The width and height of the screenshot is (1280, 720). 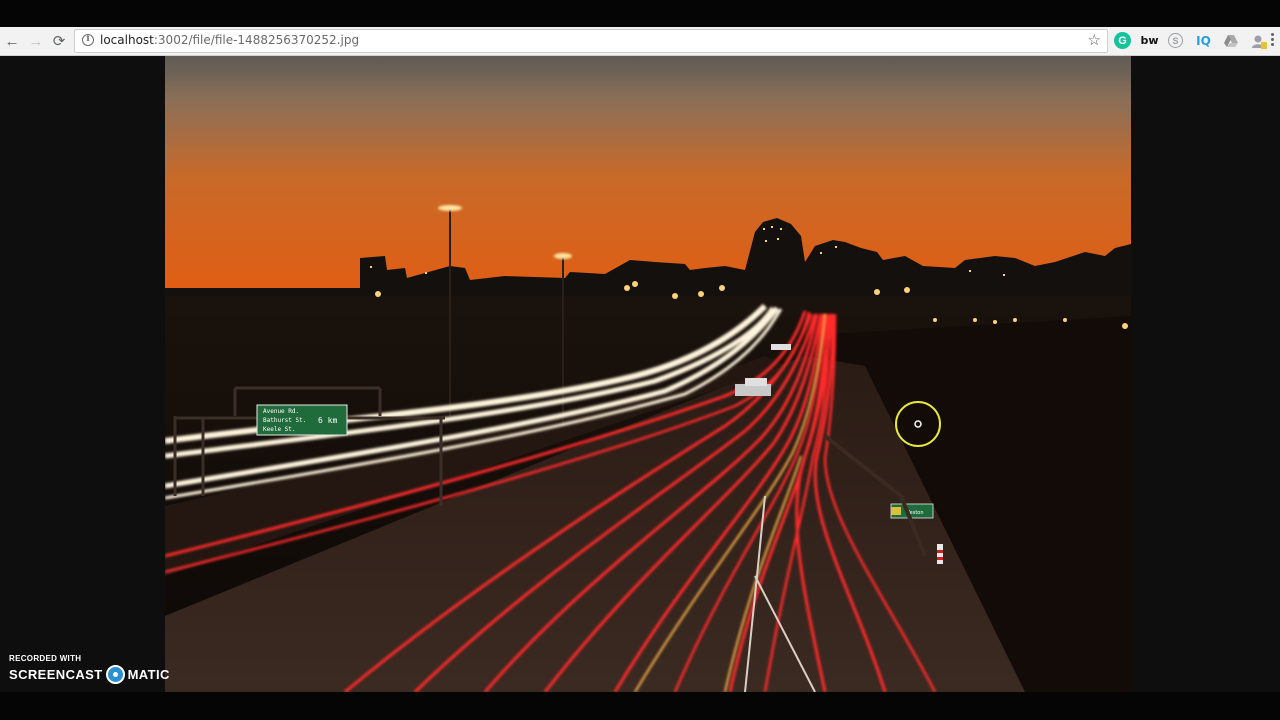 What do you see at coordinates (1149, 40) in the screenshot?
I see `bitwarden-icon: bw` at bounding box center [1149, 40].